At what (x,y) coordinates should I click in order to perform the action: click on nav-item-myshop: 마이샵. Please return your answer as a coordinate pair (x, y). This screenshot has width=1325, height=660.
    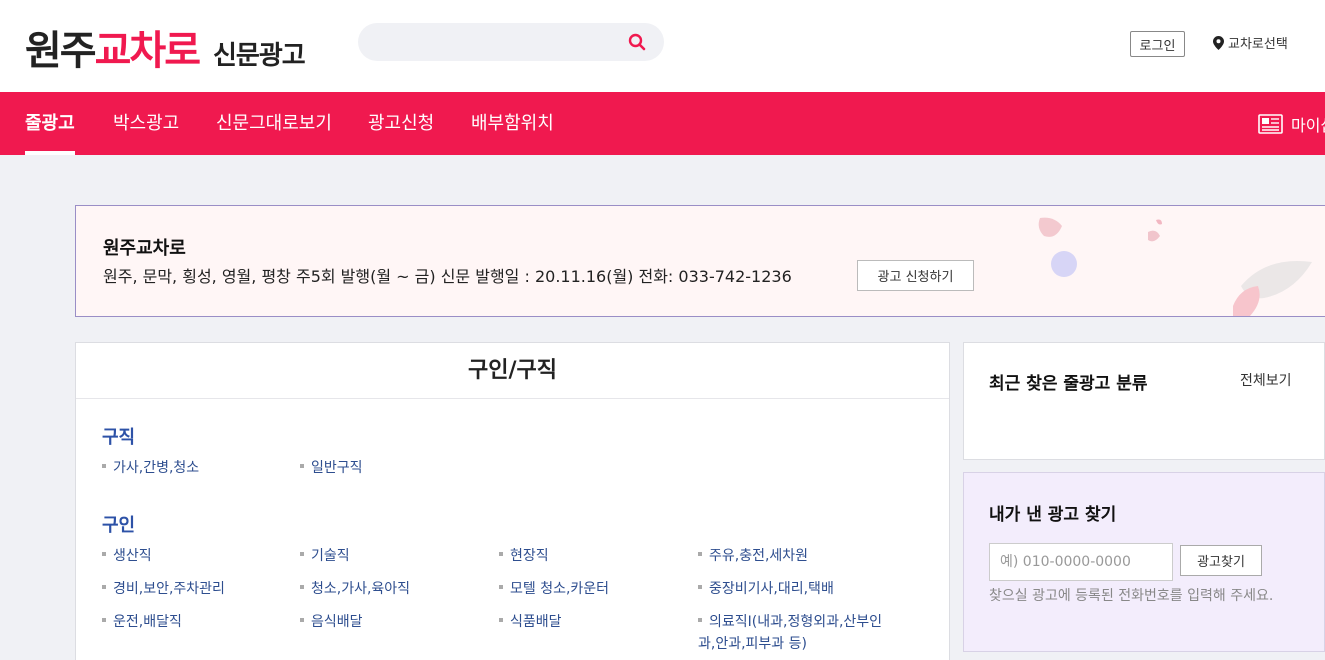
    Looking at the image, I should click on (1291, 123).